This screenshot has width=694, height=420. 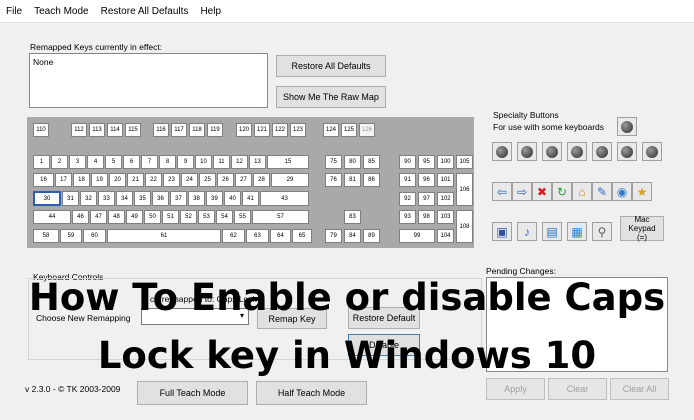 I want to click on key-37: 37, so click(x=178, y=198).